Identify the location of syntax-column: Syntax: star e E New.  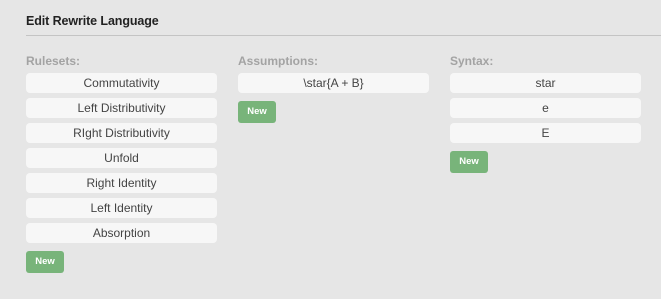
(545, 112).